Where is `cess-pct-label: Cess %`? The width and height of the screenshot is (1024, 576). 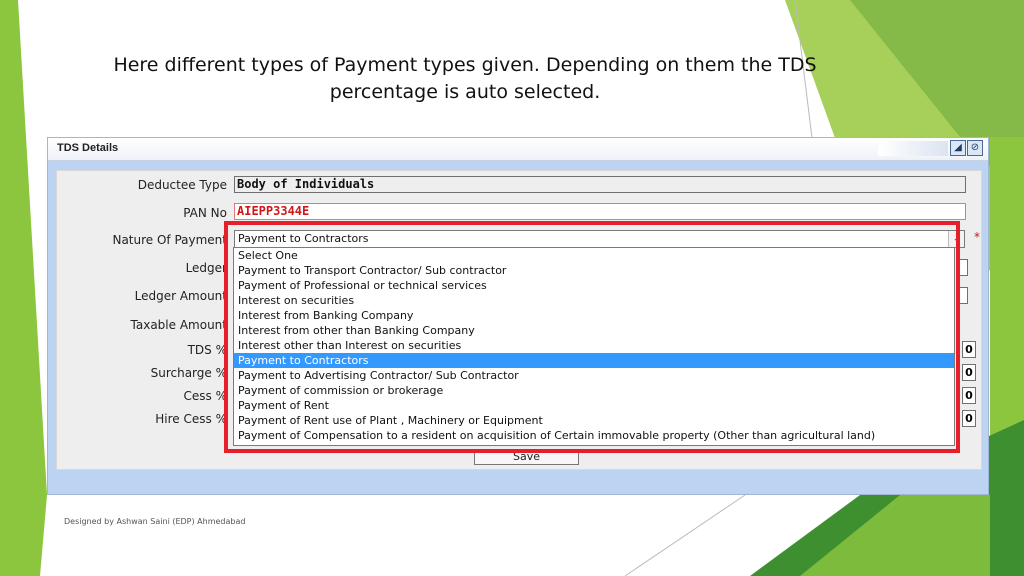
cess-pct-label: Cess % is located at coordinates (205, 396).